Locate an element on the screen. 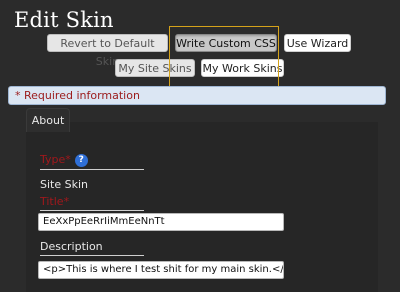 The height and width of the screenshot is (292, 400). type-label-text: Type* is located at coordinates (55, 159).